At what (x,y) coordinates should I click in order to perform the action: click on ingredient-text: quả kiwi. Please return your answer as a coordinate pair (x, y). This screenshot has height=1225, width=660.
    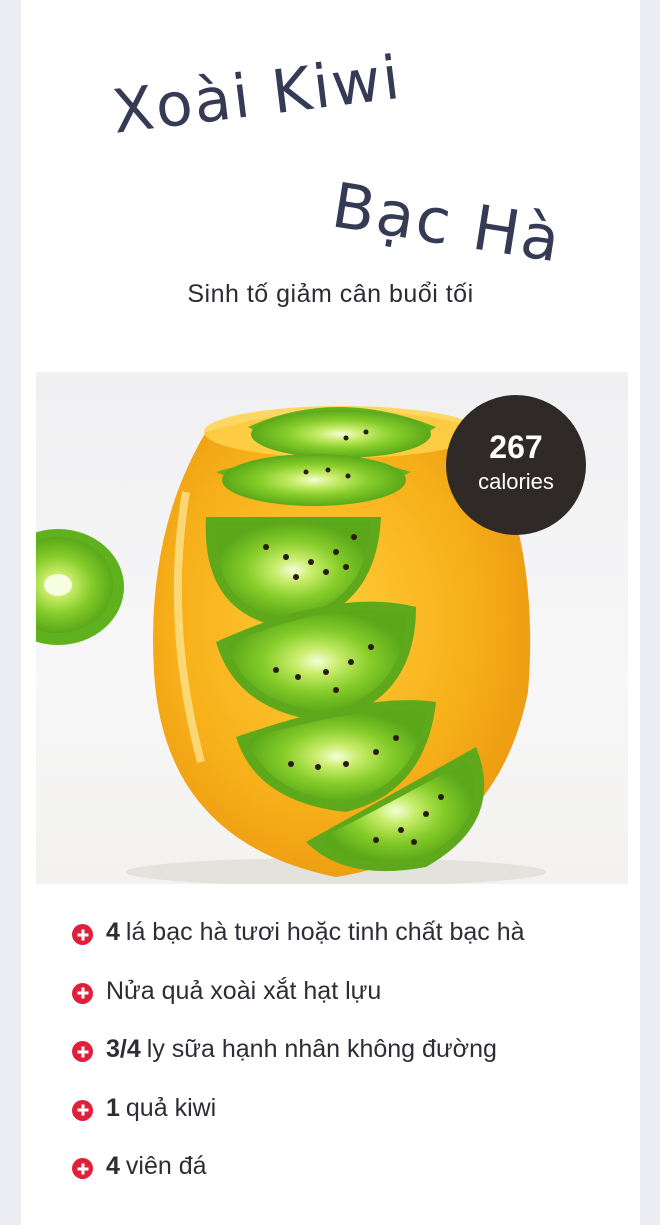
    Looking at the image, I should click on (171, 1107).